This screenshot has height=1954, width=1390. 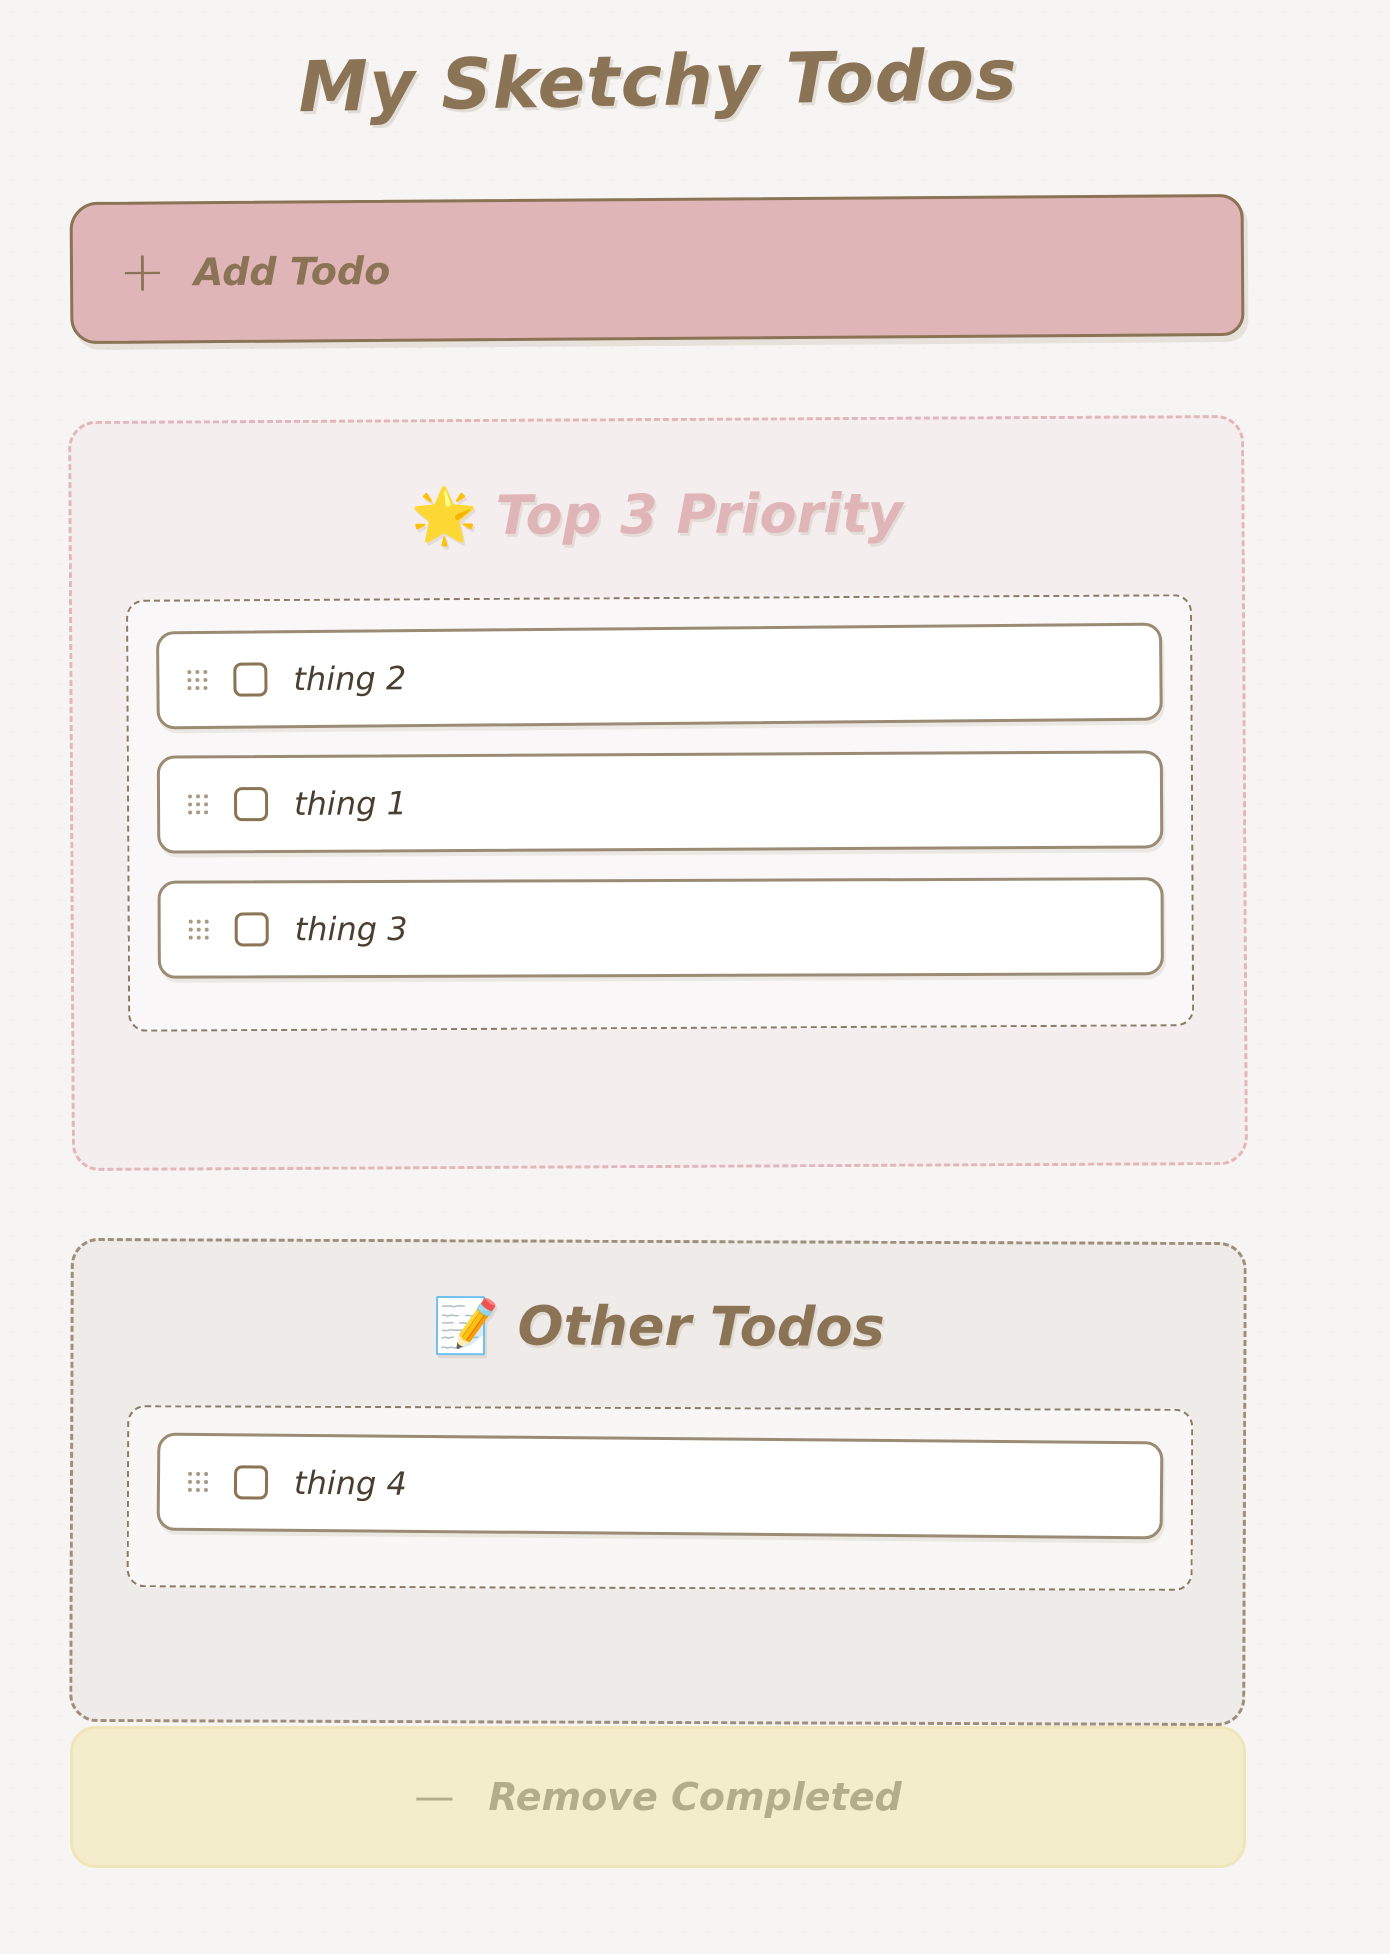 I want to click on priority-section-title: 🌟 Top 3 Priority, so click(x=656, y=515).